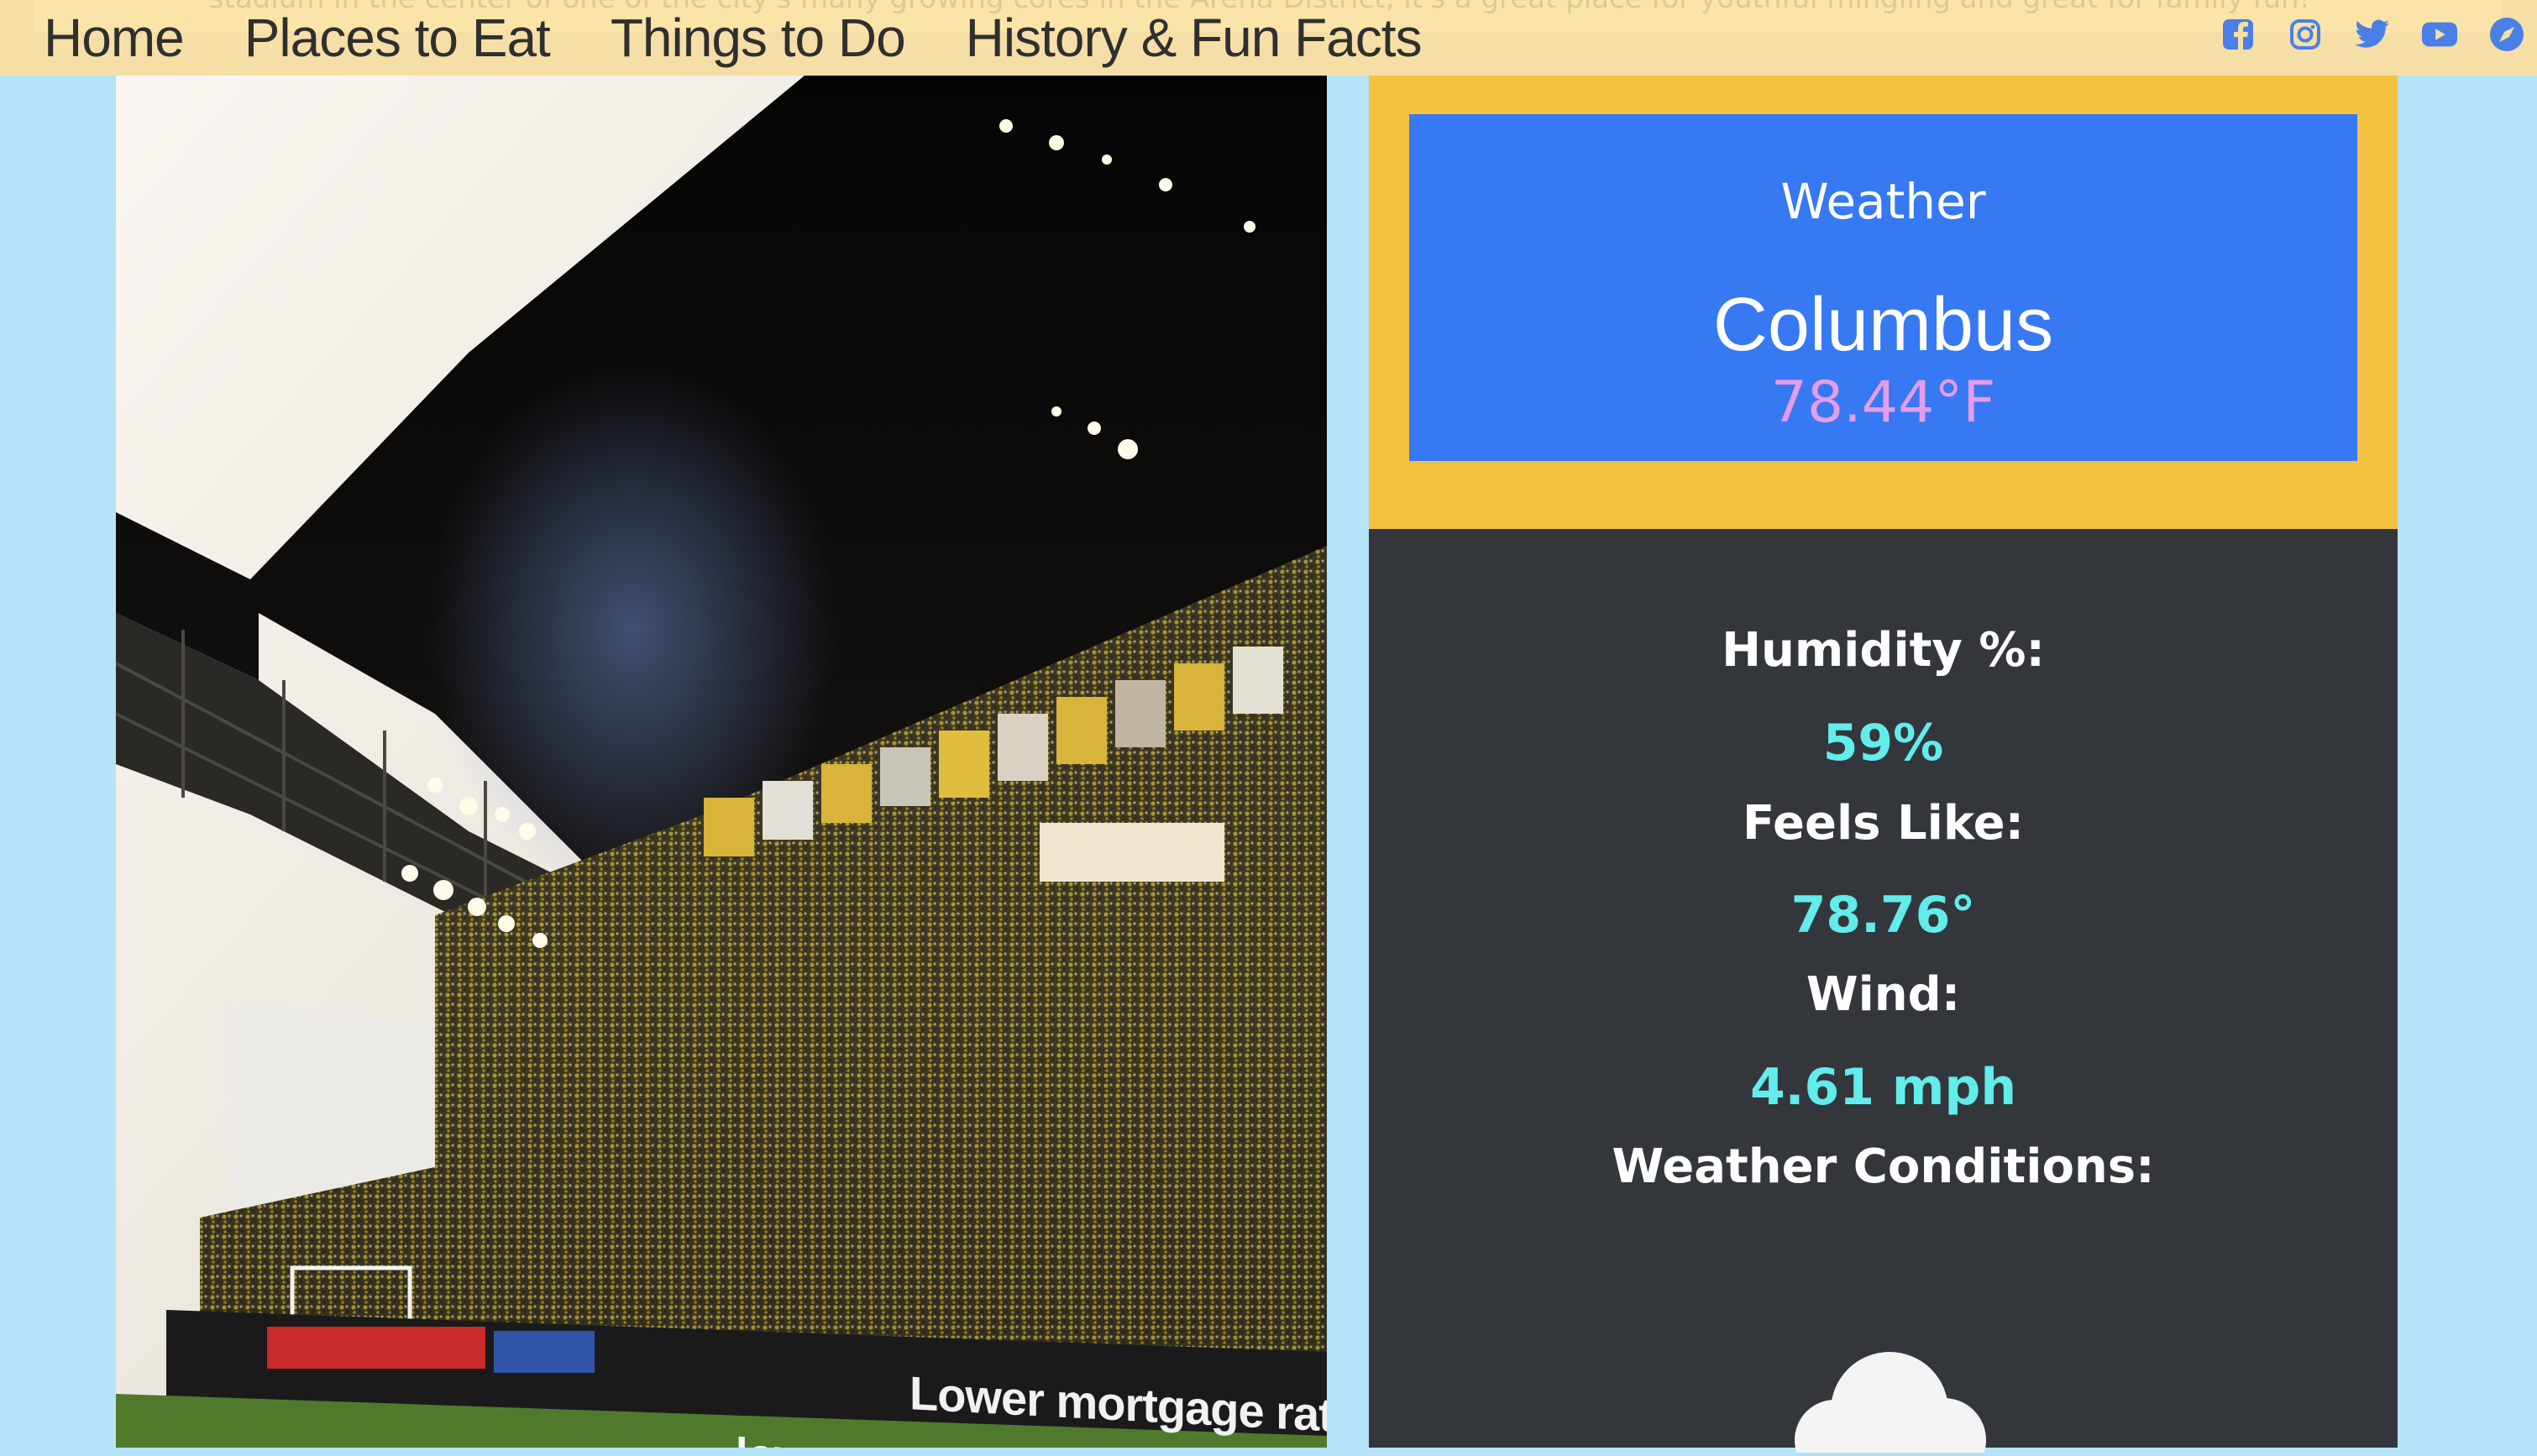  What do you see at coordinates (2372, 34) in the screenshot?
I see `twitter-icon` at bounding box center [2372, 34].